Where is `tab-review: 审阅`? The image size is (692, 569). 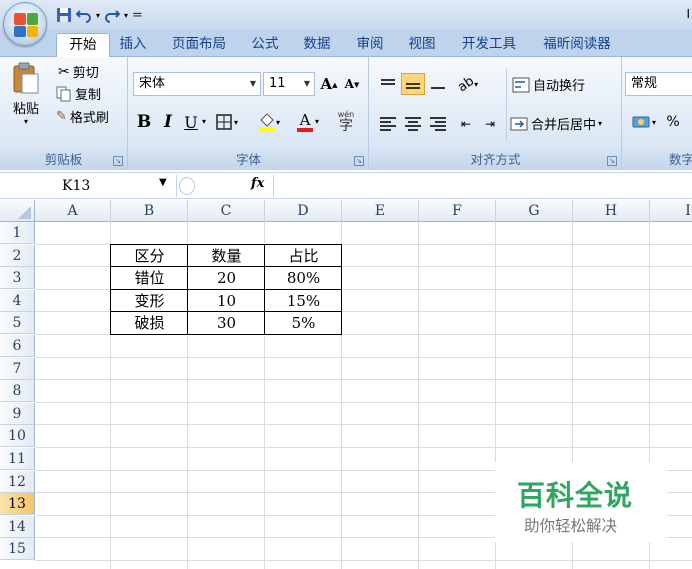
tab-review: 审阅 is located at coordinates (370, 45).